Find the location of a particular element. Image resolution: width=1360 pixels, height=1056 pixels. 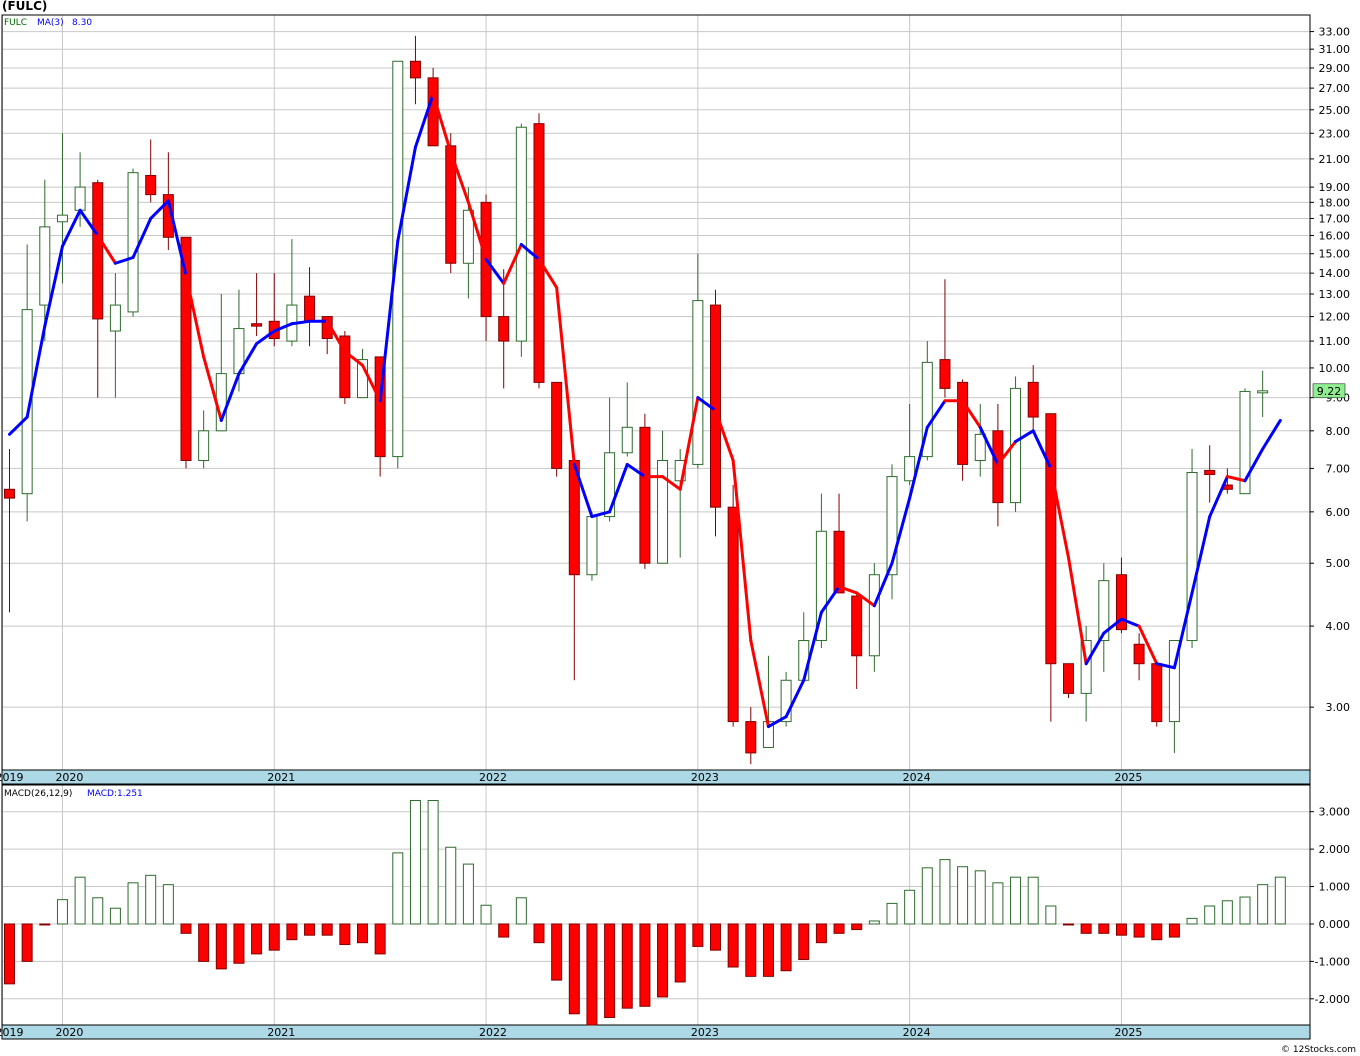

site-credit: © 12Stocks.com is located at coordinates (1318, 1050).